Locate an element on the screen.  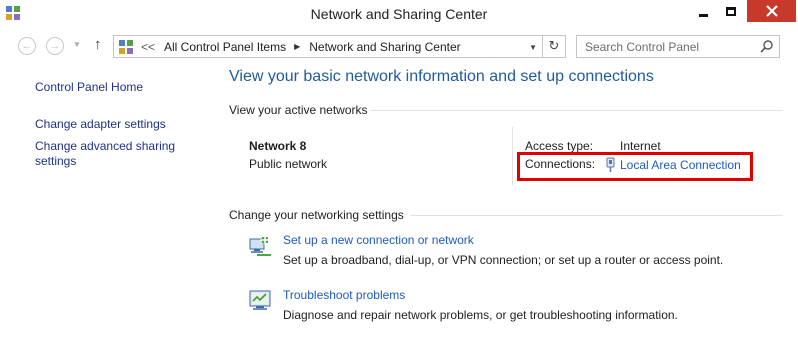
access-type-value: Internet is located at coordinates (640, 146).